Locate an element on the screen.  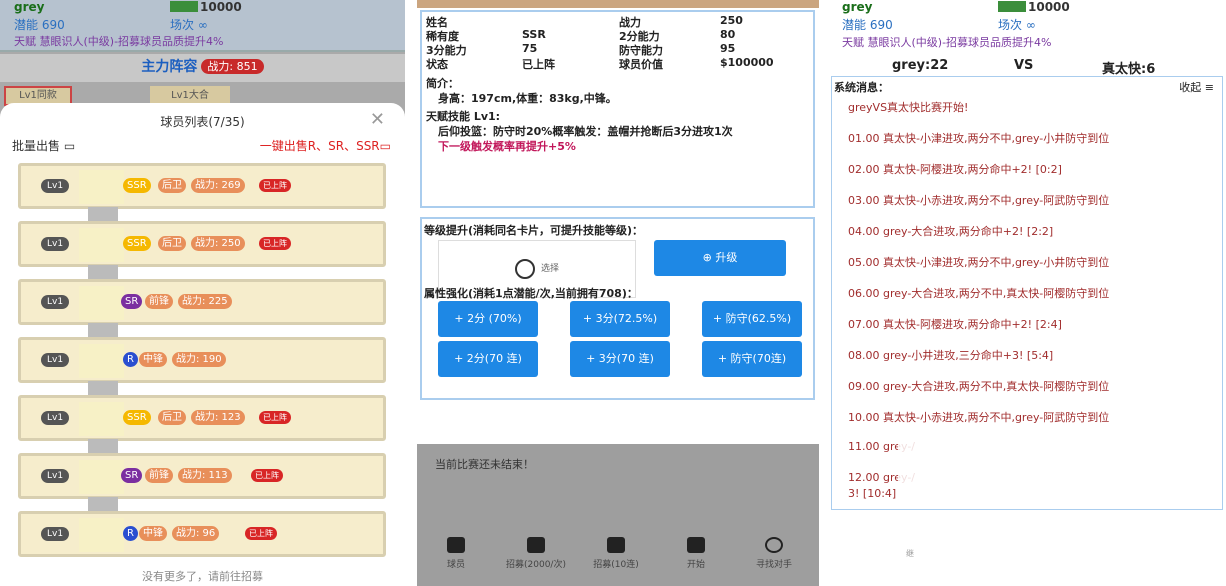
upload-icon: ⊕ is located at coordinates (709, 257).